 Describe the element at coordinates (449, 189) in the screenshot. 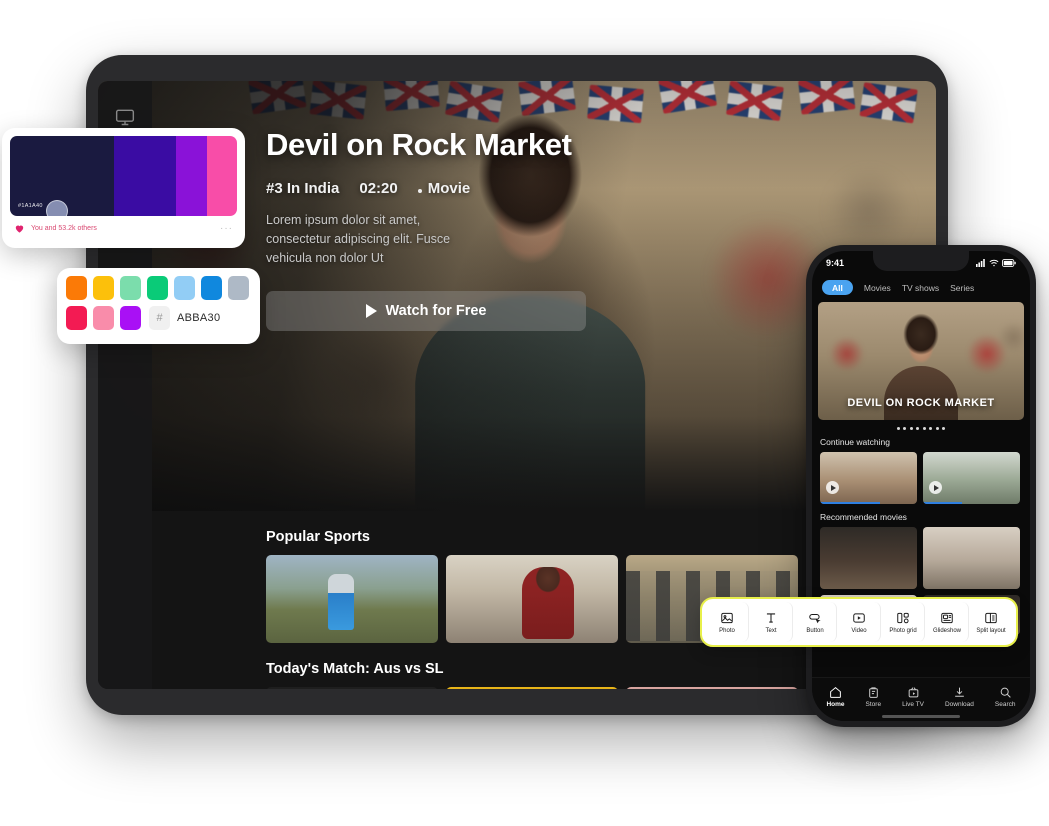

I see `hero-type: Movie` at that location.